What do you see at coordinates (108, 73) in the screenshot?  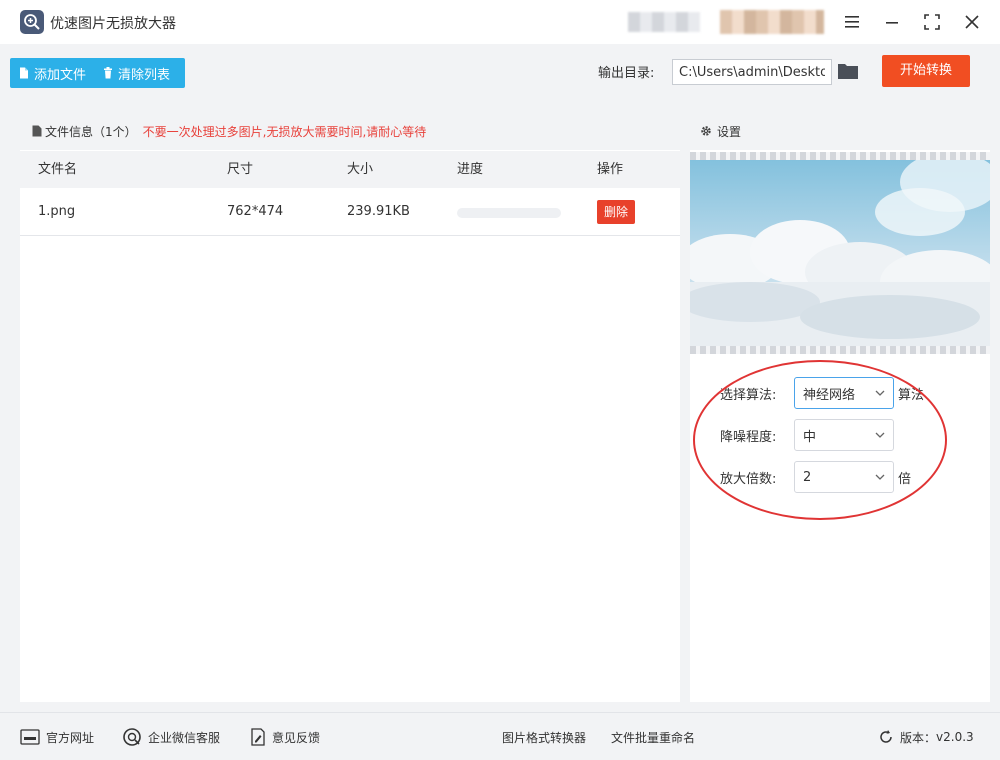 I see `trash-icon` at bounding box center [108, 73].